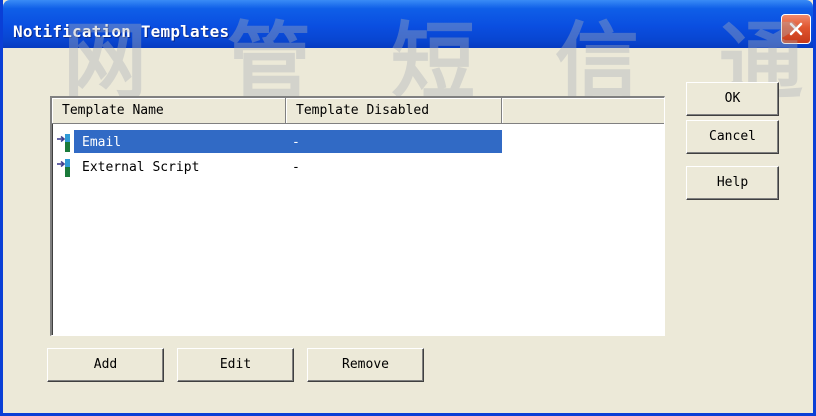  Describe the element at coordinates (365, 365) in the screenshot. I see `remove-button: Remove` at that location.